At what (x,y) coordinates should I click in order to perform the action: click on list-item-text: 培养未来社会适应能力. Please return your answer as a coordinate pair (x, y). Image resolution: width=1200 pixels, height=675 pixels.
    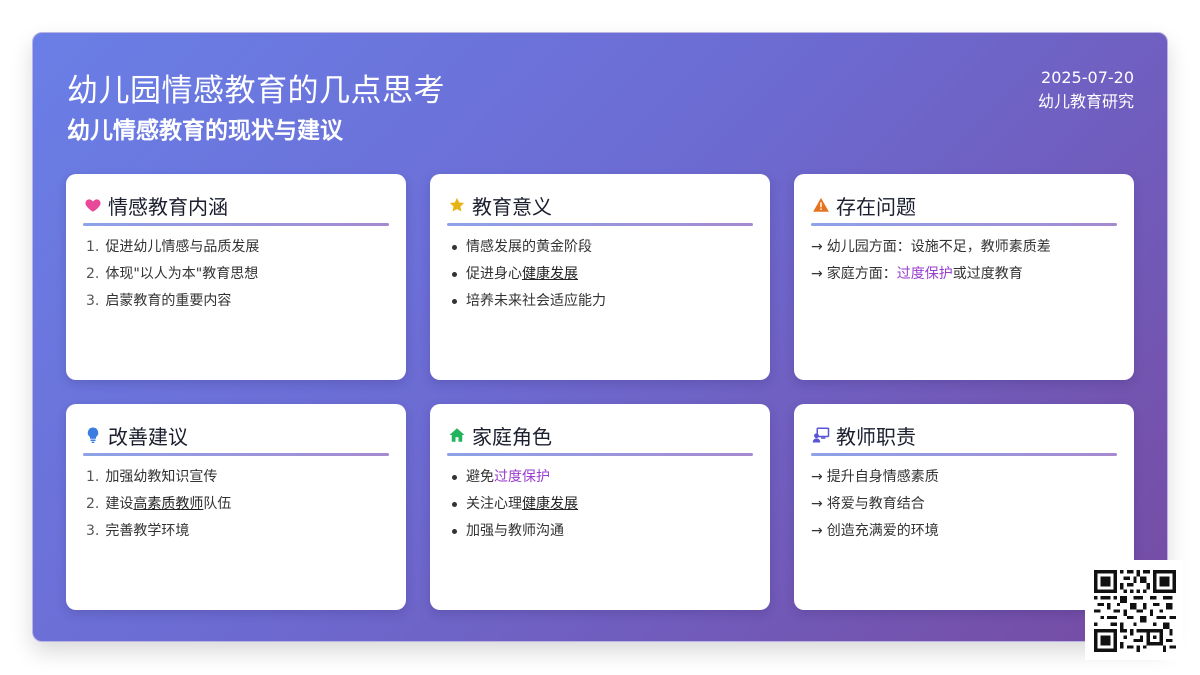
    Looking at the image, I should click on (536, 301).